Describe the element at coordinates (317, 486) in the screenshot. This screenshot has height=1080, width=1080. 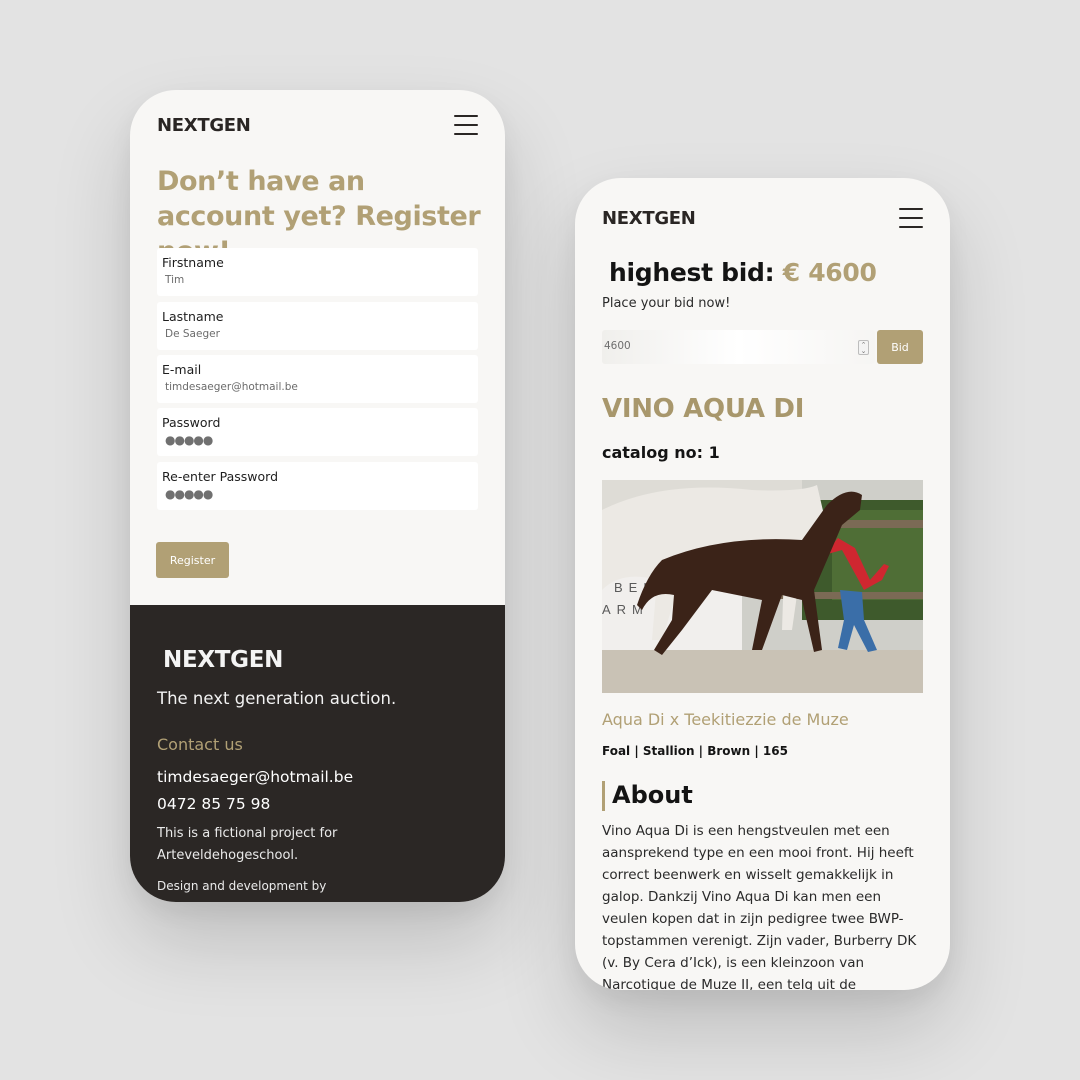
I see `reenter-password-field: Re-enter Password ●●●●●` at that location.